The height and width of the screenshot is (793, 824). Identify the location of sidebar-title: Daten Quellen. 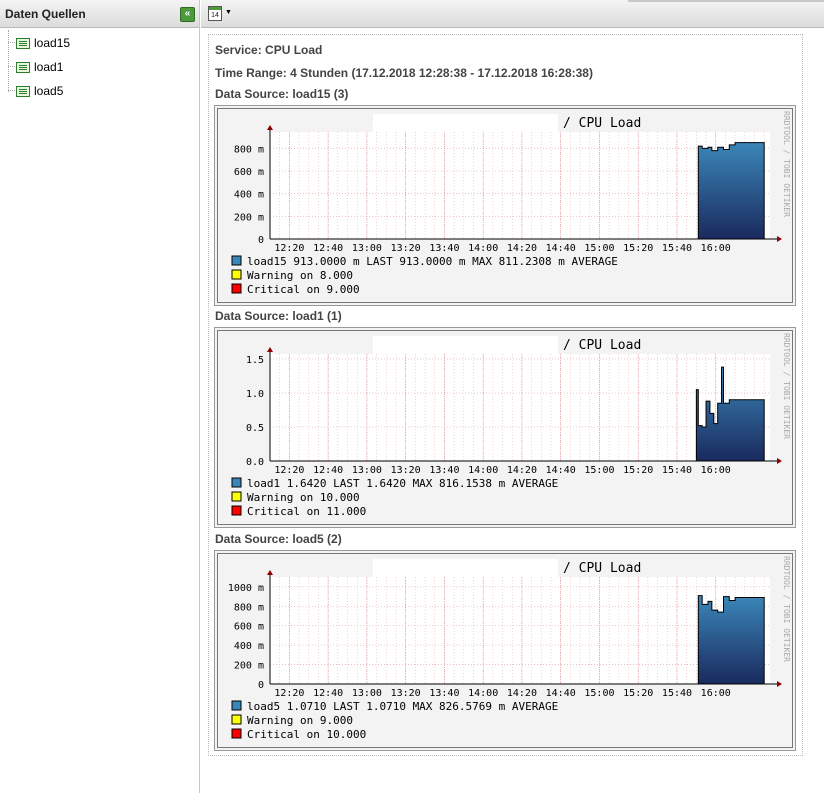
(45, 14).